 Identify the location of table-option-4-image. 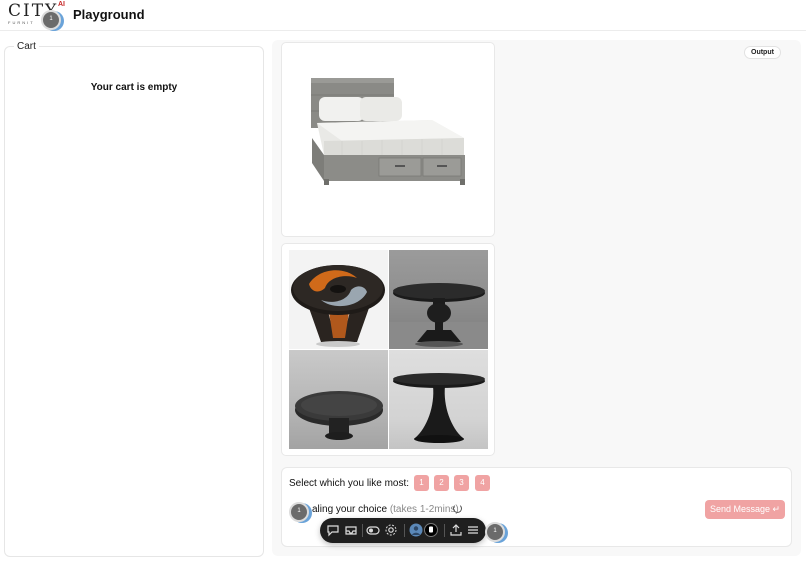
(438, 399).